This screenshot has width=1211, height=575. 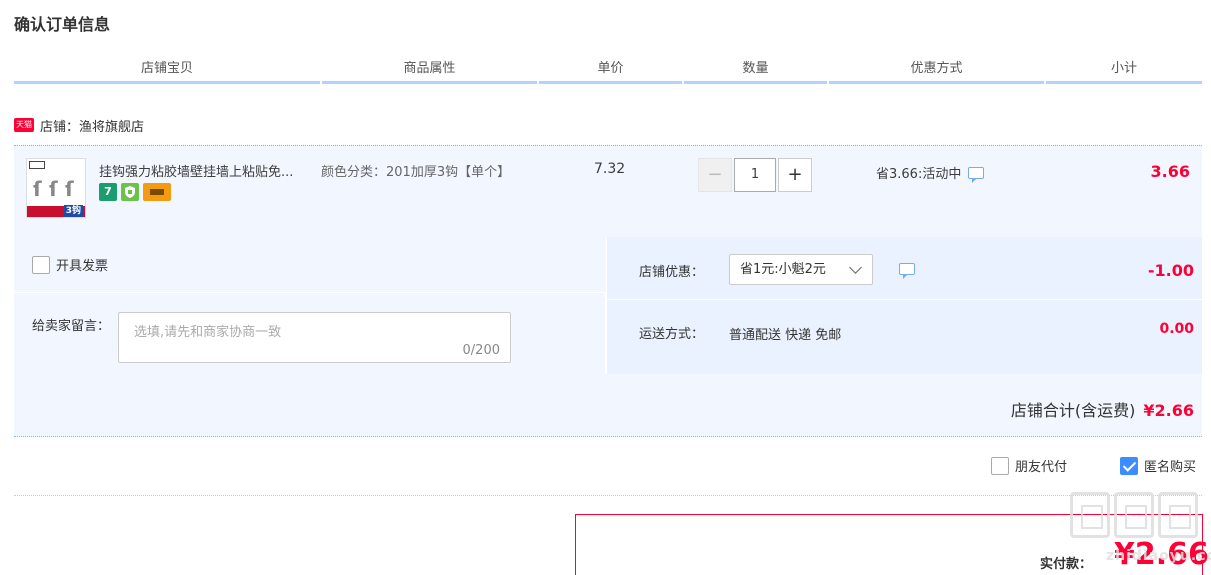 I want to click on column-header-unit-price: 单价, so click(x=610, y=71).